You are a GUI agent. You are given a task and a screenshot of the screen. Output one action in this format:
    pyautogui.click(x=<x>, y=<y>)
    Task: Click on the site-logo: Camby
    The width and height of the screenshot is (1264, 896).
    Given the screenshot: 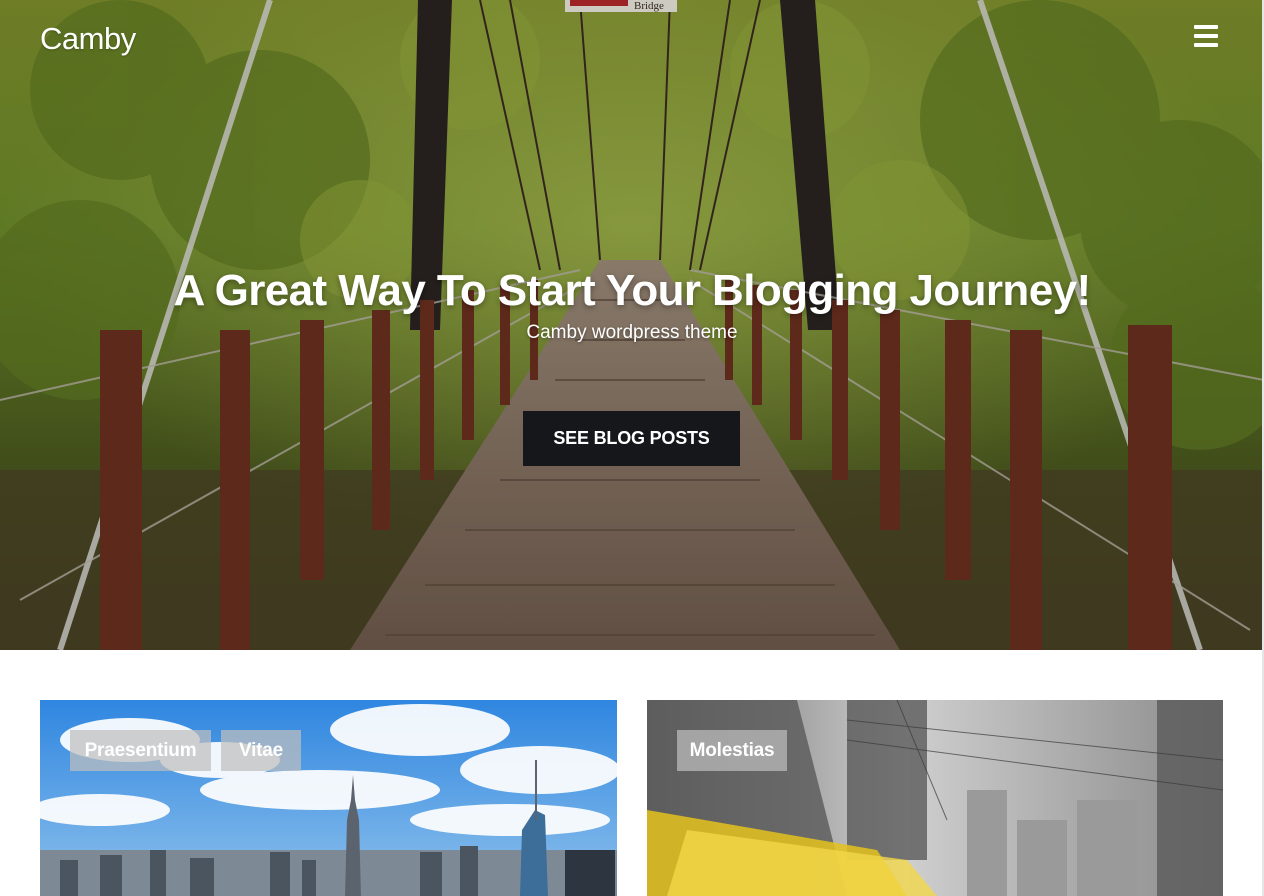 What is the action you would take?
    pyautogui.click(x=88, y=39)
    